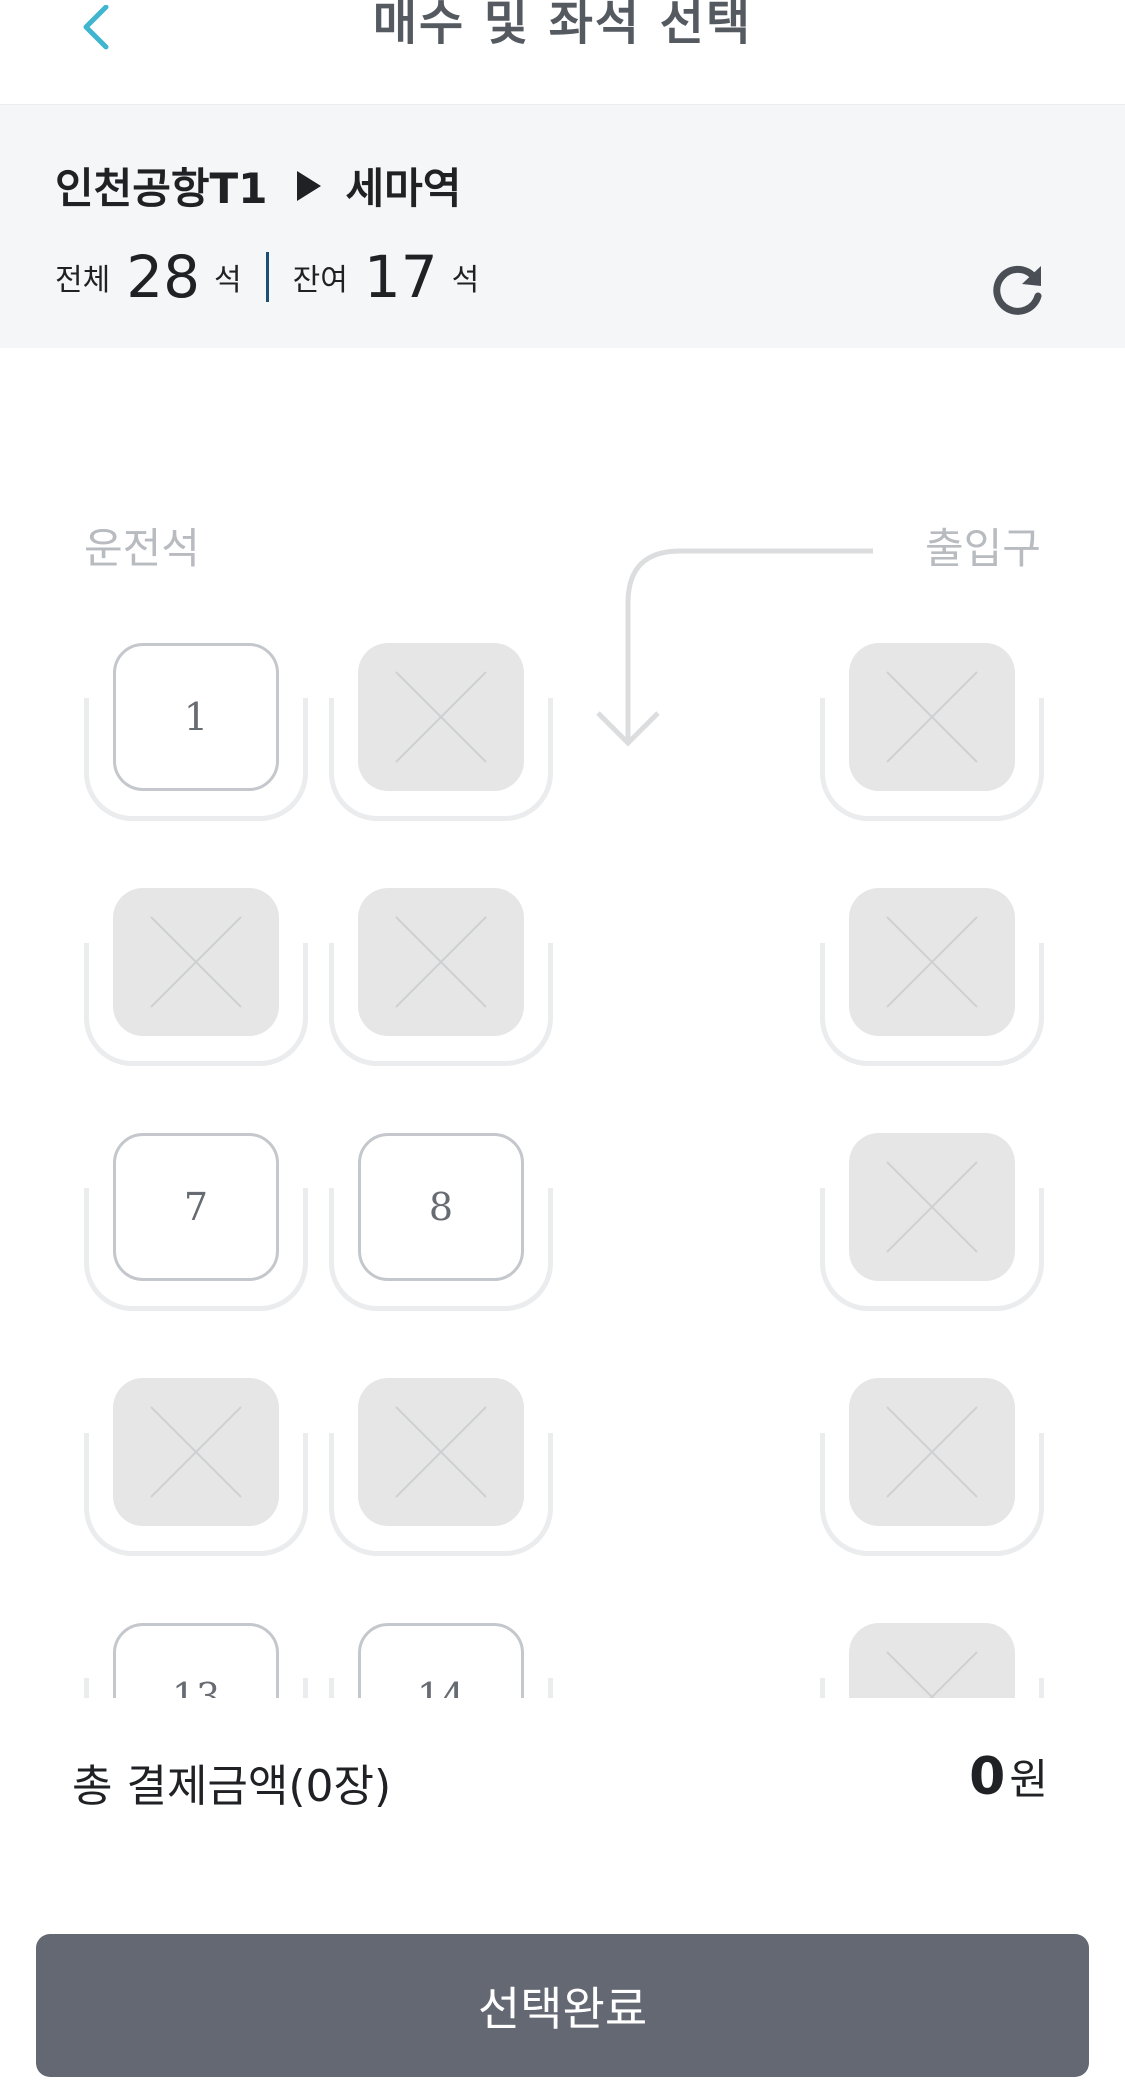 The height and width of the screenshot is (2095, 1125). Describe the element at coordinates (562, 226) in the screenshot. I see `trip-info-panel: 인천공항T1 세마역 전체 28 석 잔여 17 석` at that location.